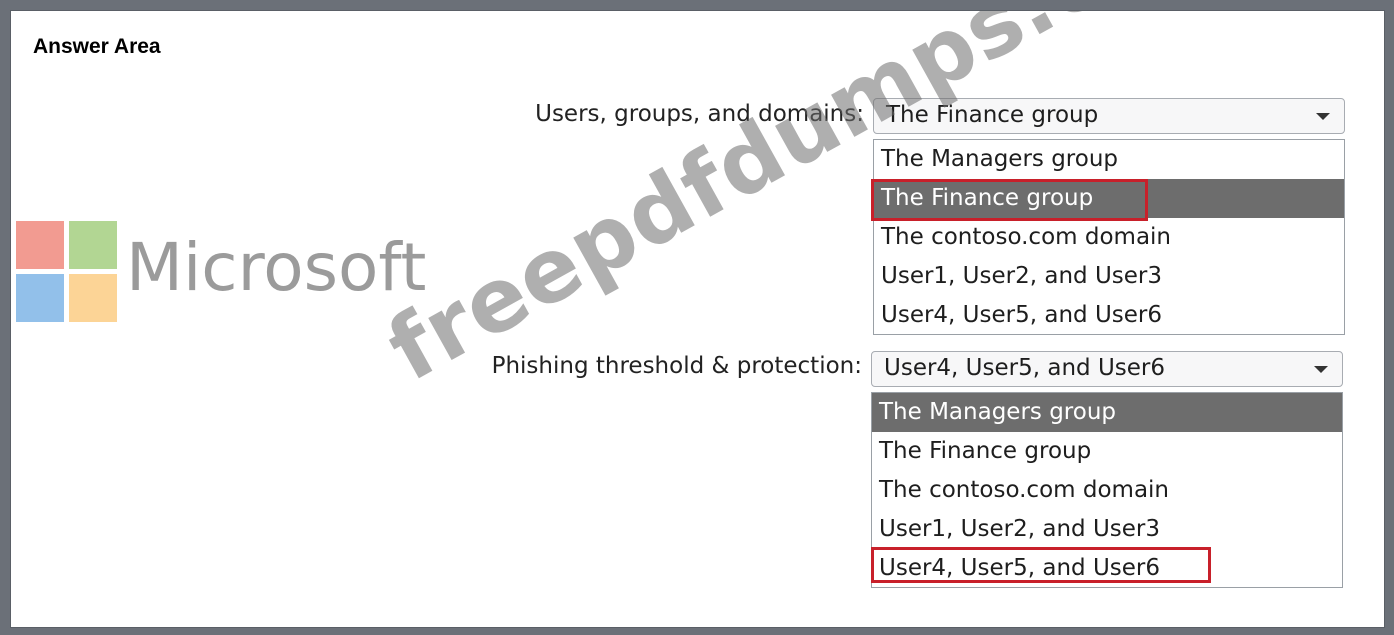 Image resolution: width=1394 pixels, height=635 pixels. What do you see at coordinates (67, 272) in the screenshot?
I see `microsoft-logo` at bounding box center [67, 272].